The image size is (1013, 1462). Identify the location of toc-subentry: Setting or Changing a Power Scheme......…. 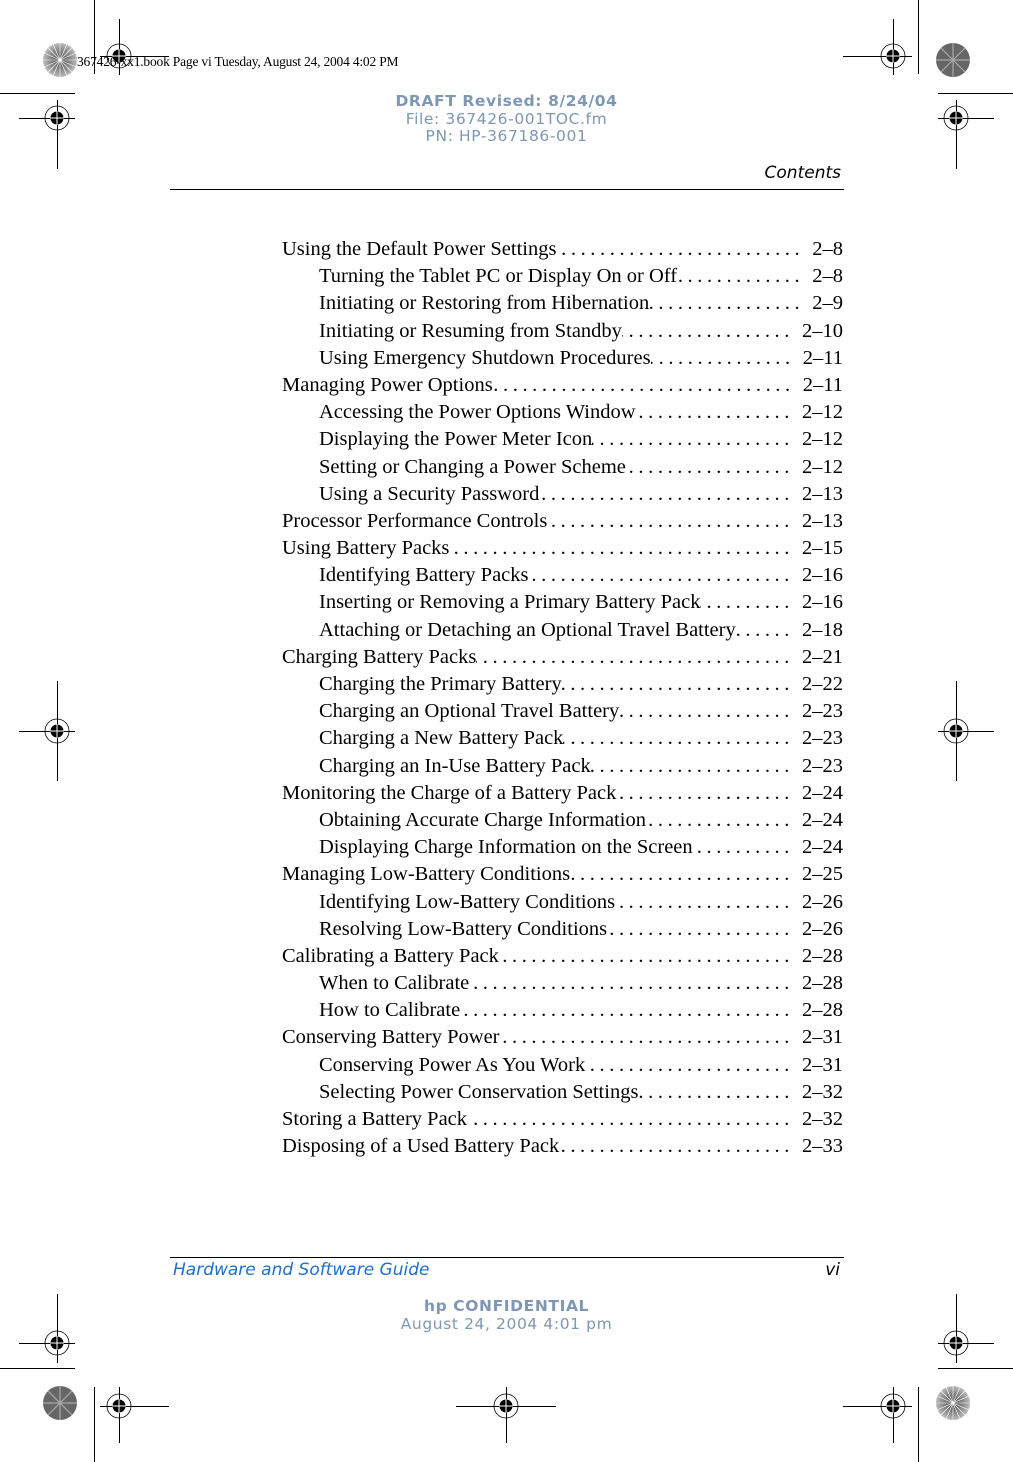
(562, 467).